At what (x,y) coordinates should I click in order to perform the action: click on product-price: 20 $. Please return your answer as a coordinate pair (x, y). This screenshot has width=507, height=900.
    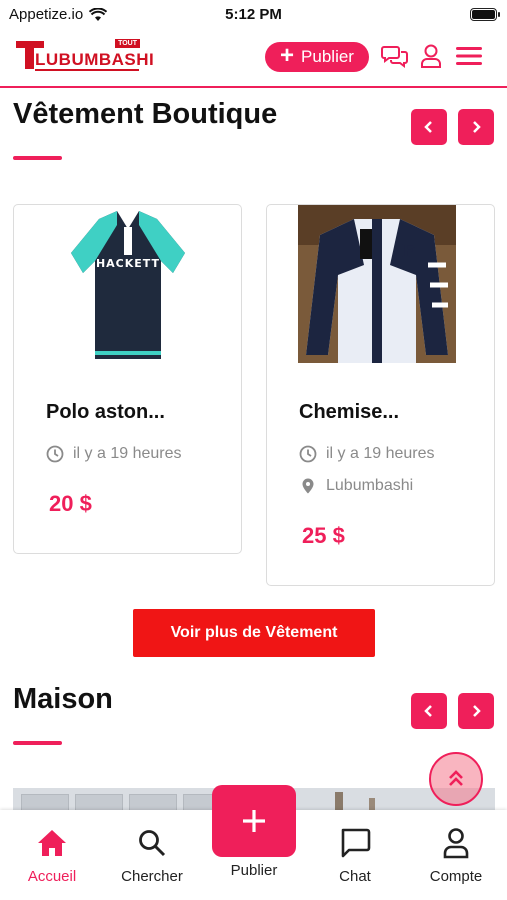
    Looking at the image, I should click on (70, 503).